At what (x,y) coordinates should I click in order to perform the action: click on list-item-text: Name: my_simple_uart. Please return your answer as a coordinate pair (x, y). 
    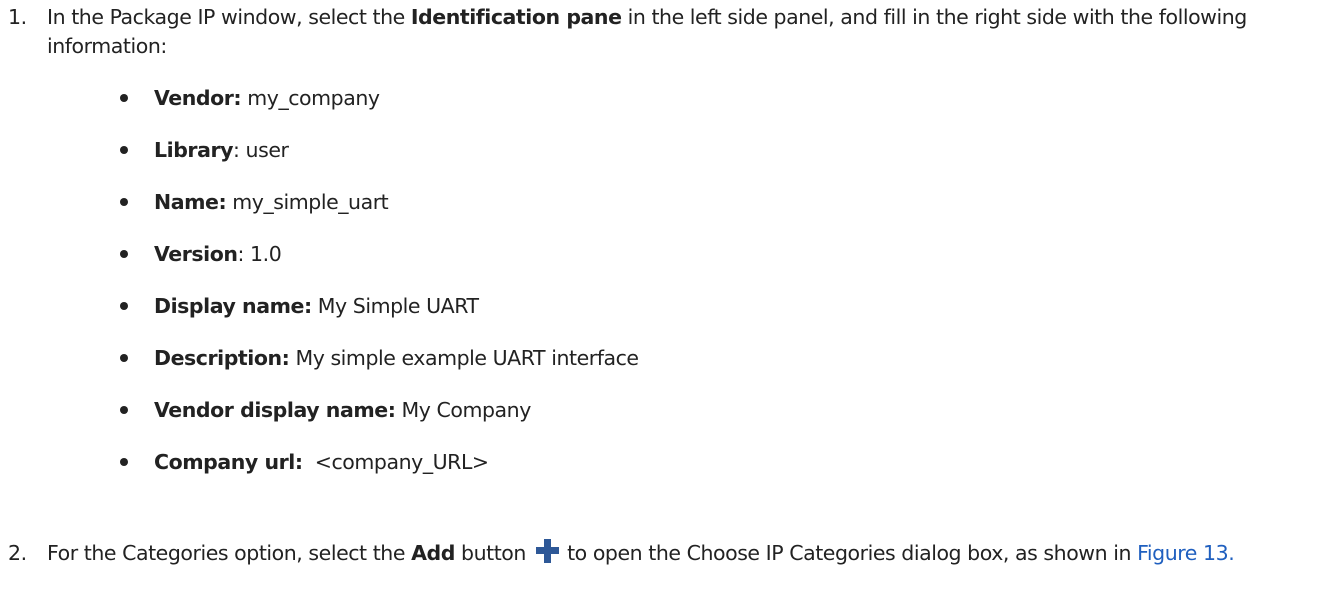
    Looking at the image, I should click on (271, 202).